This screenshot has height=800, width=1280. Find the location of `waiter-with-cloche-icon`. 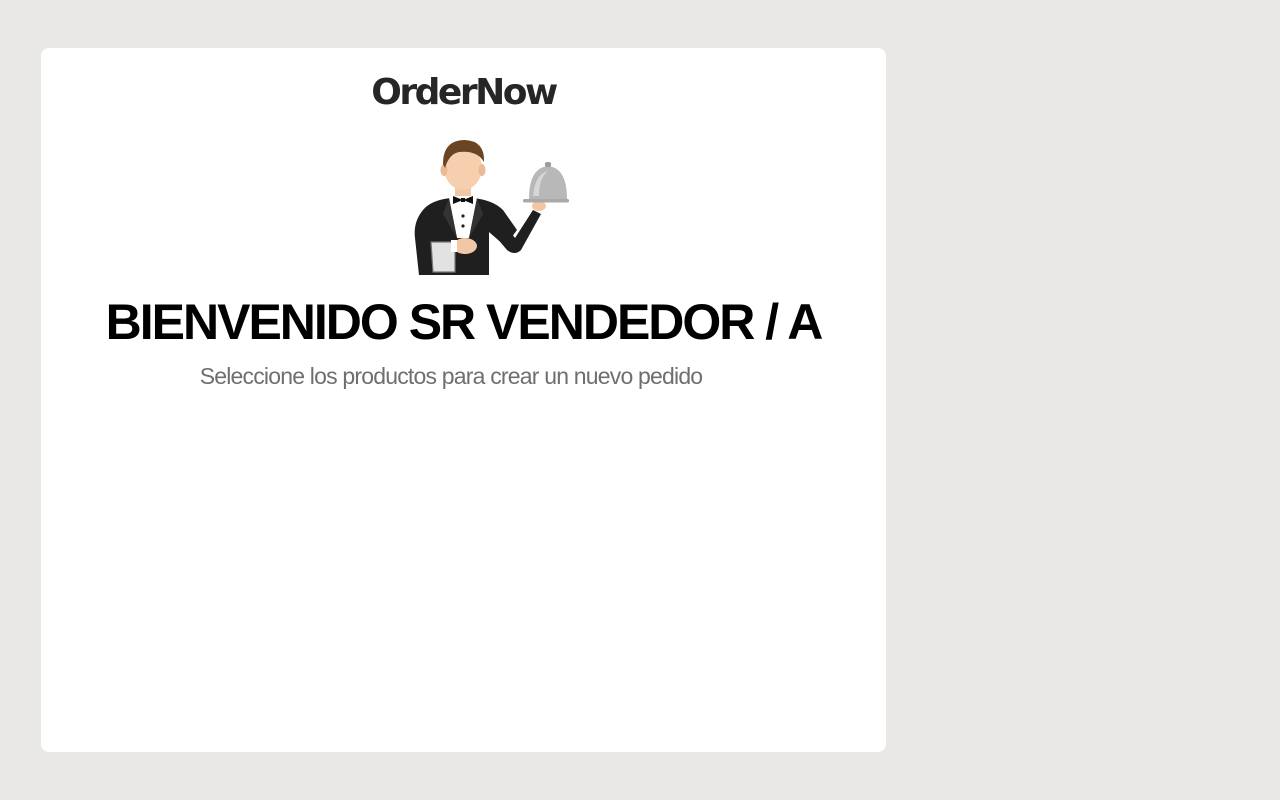

waiter-with-cloche-icon is located at coordinates (481, 208).